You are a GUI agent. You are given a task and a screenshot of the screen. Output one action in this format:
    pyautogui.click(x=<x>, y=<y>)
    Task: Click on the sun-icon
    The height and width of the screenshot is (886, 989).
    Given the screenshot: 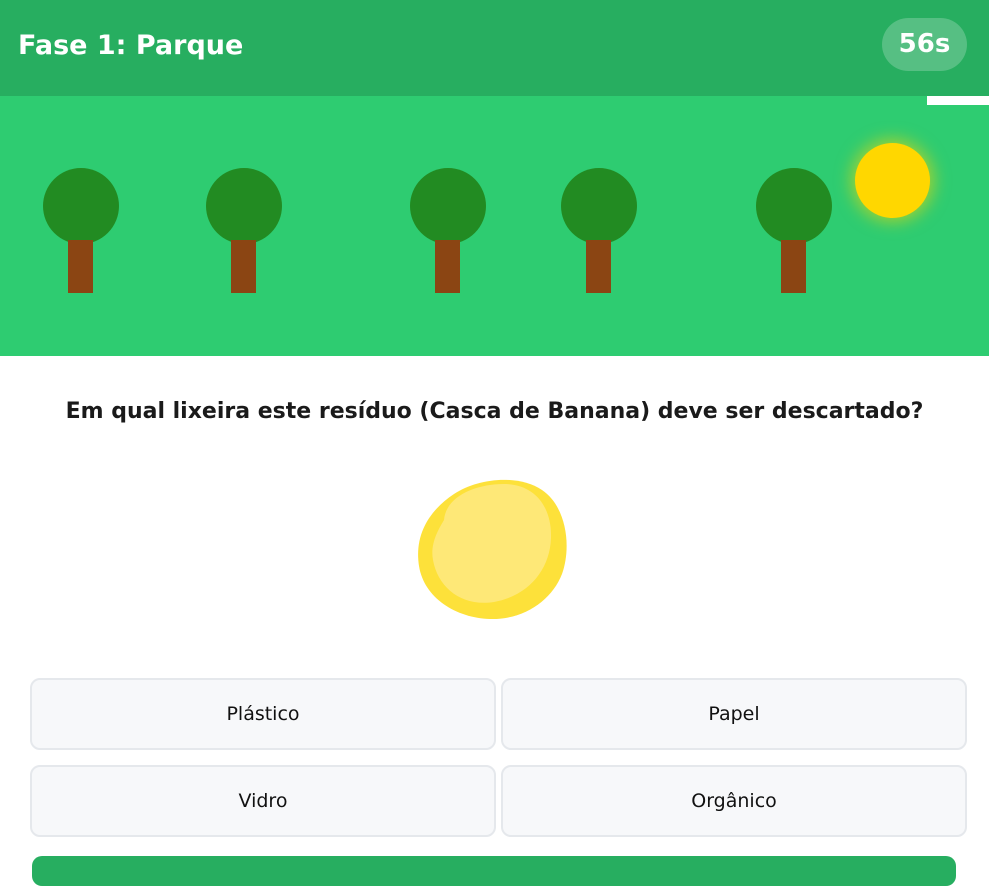 What is the action you would take?
    pyautogui.click(x=892, y=180)
    